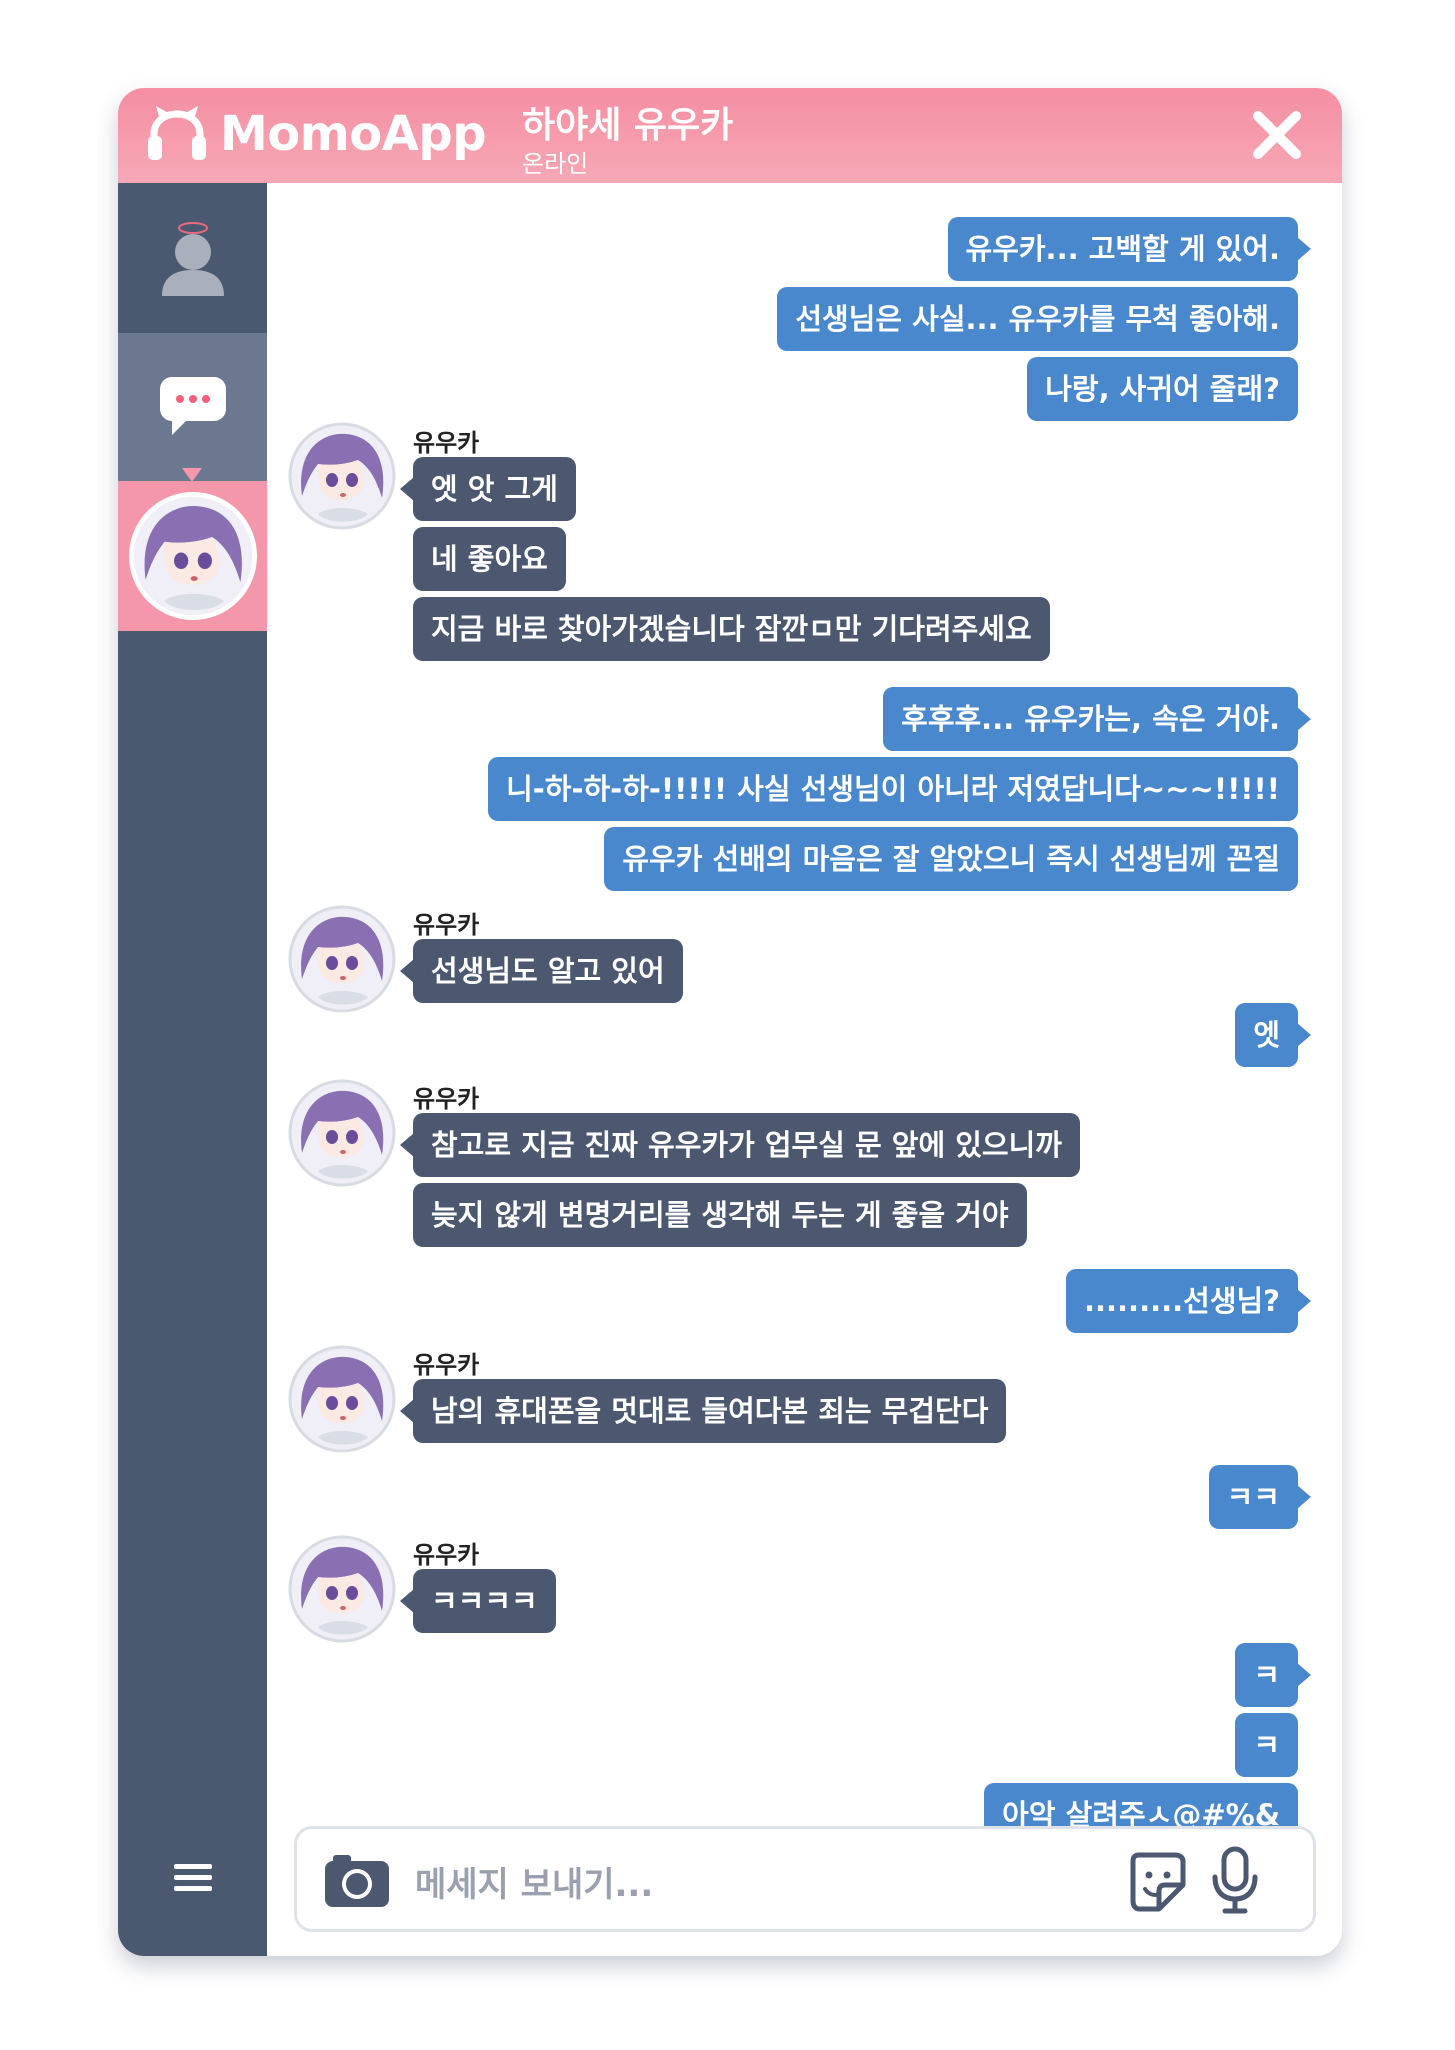  I want to click on message-incoming: 엣 앗 그게, so click(488, 489).